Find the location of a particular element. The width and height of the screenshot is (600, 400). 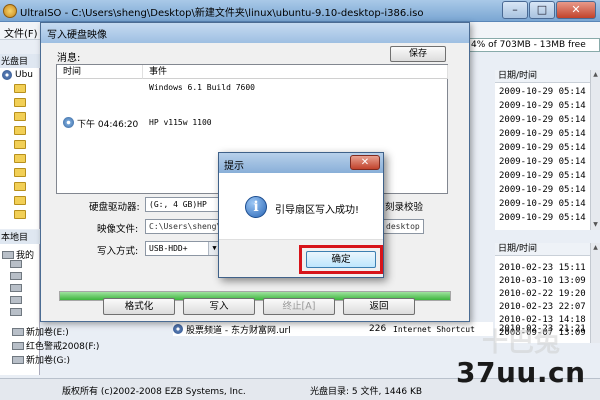

file-row-url: 股票频道 - 东方财富网.url 226 Internet Shortcut is located at coordinates (333, 329).